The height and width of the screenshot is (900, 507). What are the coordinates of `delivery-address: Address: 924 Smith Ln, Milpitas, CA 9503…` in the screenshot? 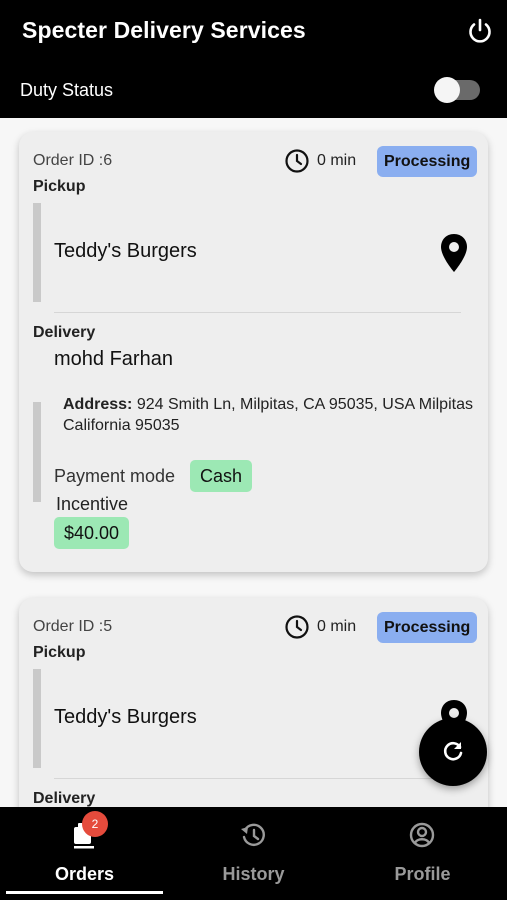 It's located at (268, 415).